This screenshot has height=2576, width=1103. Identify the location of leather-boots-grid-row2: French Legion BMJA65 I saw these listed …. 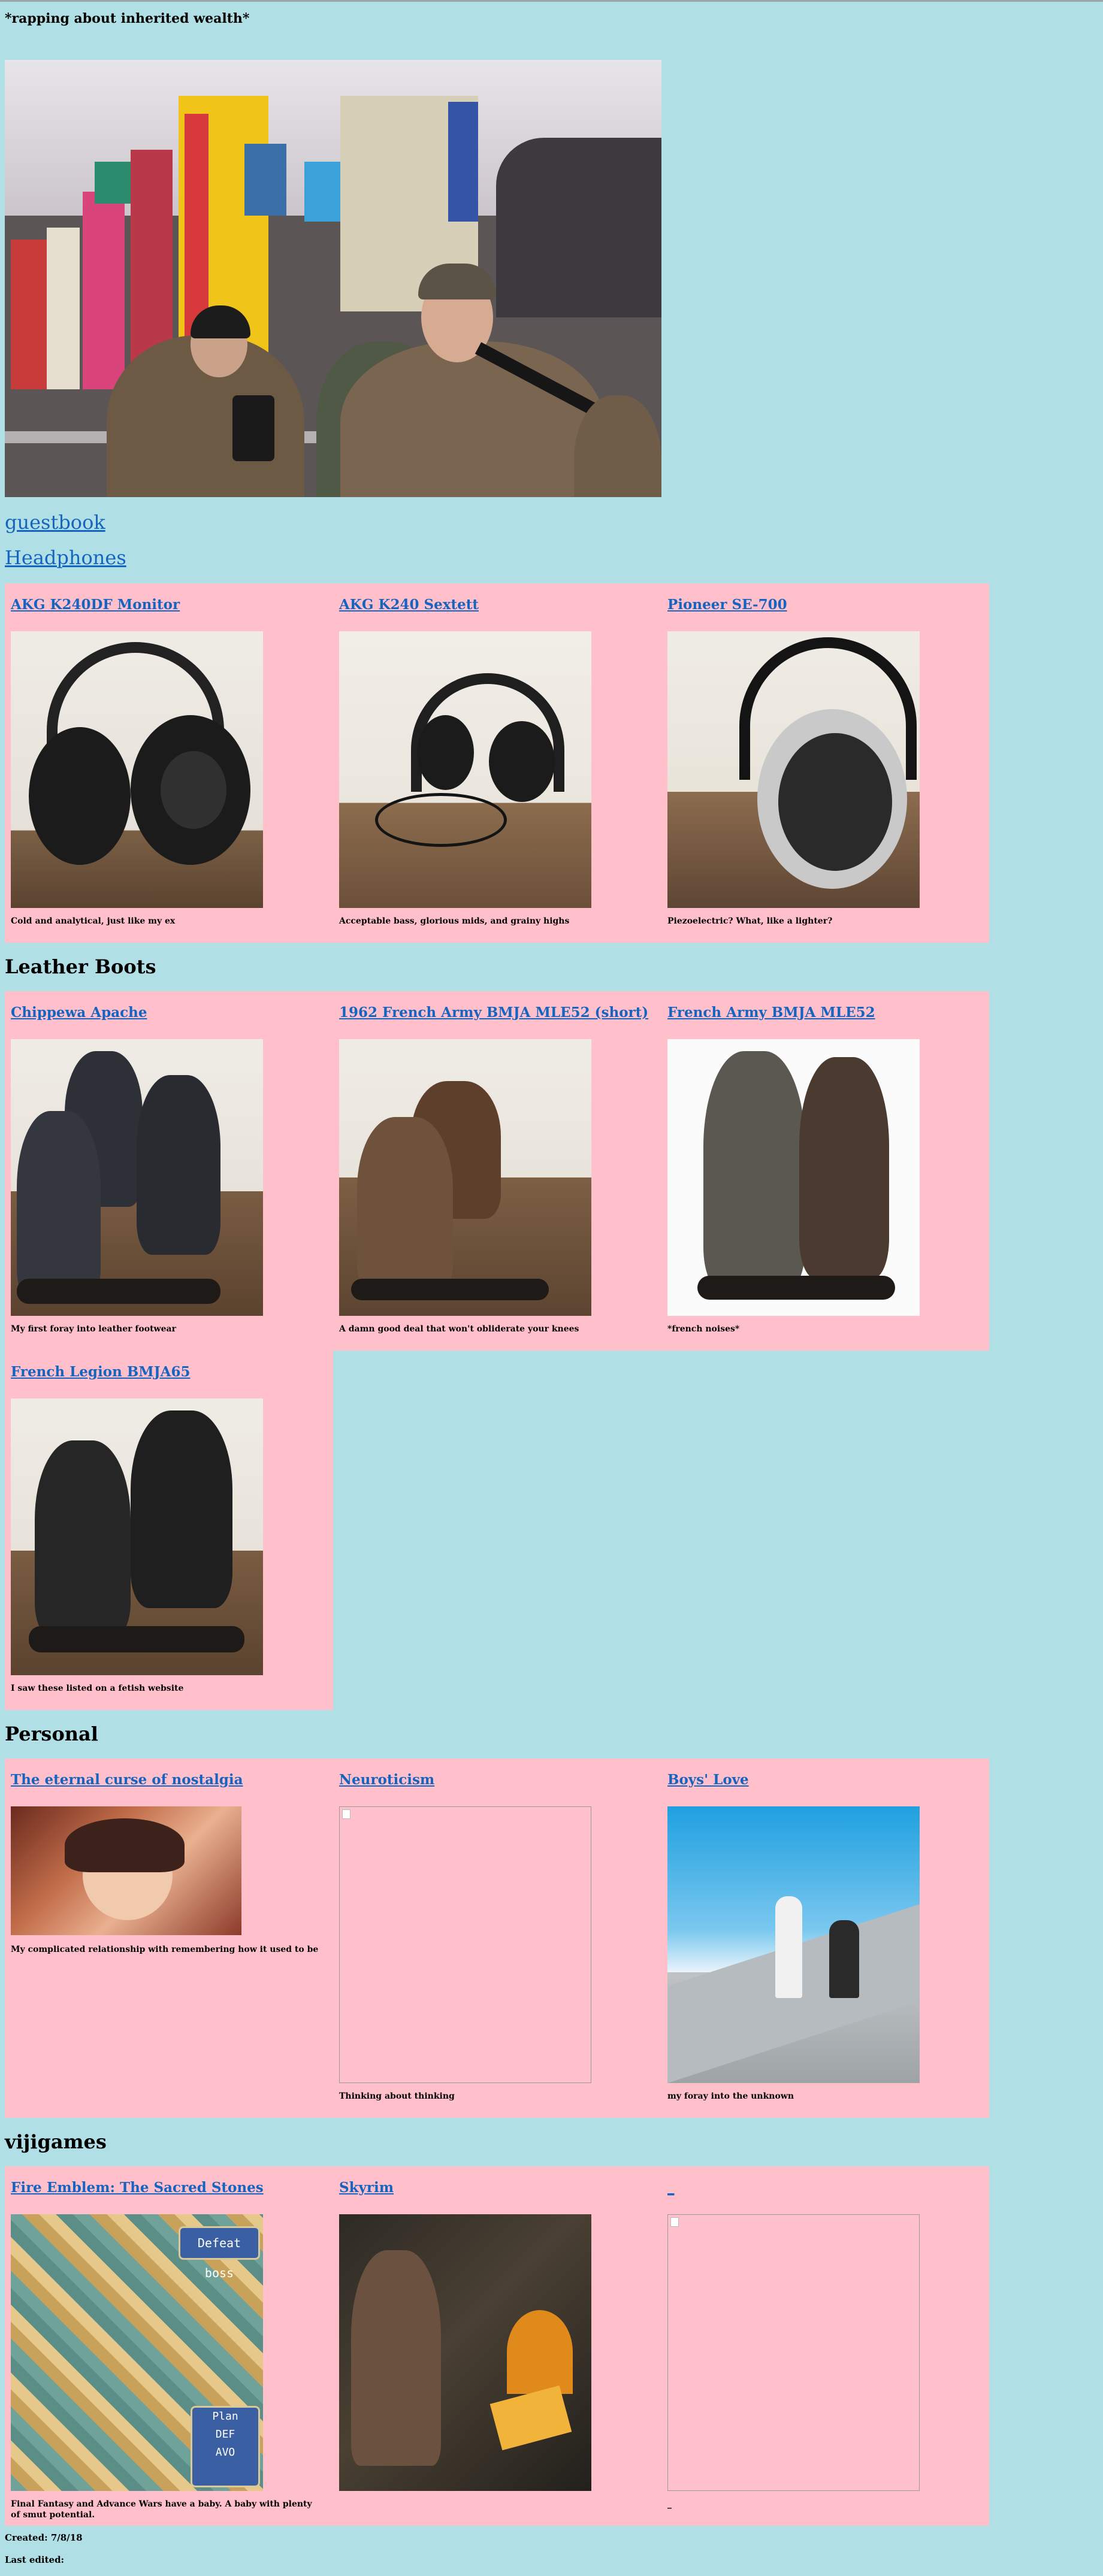
(169, 1530).